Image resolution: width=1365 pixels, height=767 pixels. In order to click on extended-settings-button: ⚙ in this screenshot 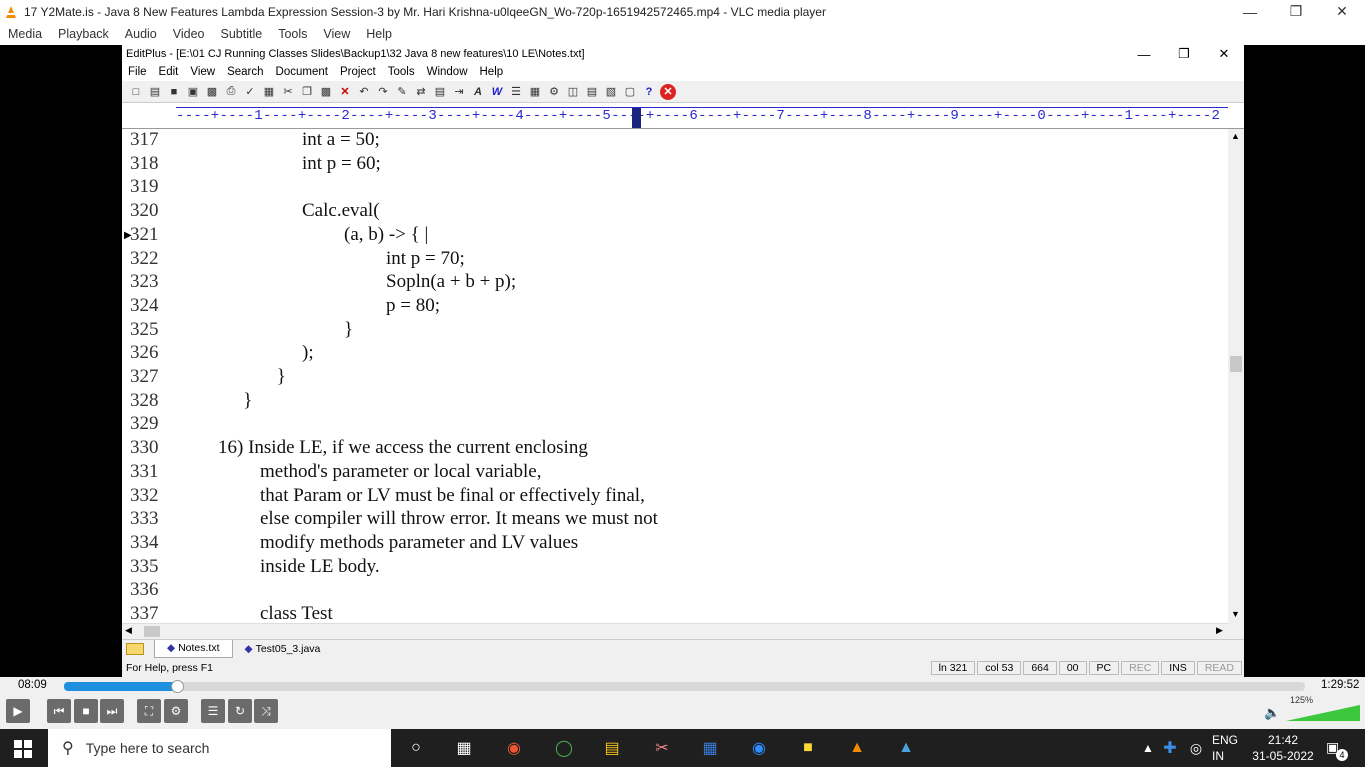, I will do `click(176, 711)`.